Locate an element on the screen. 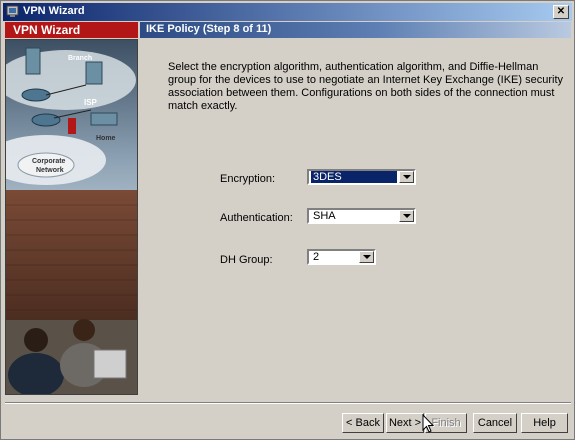  network-label: Network is located at coordinates (50, 170).